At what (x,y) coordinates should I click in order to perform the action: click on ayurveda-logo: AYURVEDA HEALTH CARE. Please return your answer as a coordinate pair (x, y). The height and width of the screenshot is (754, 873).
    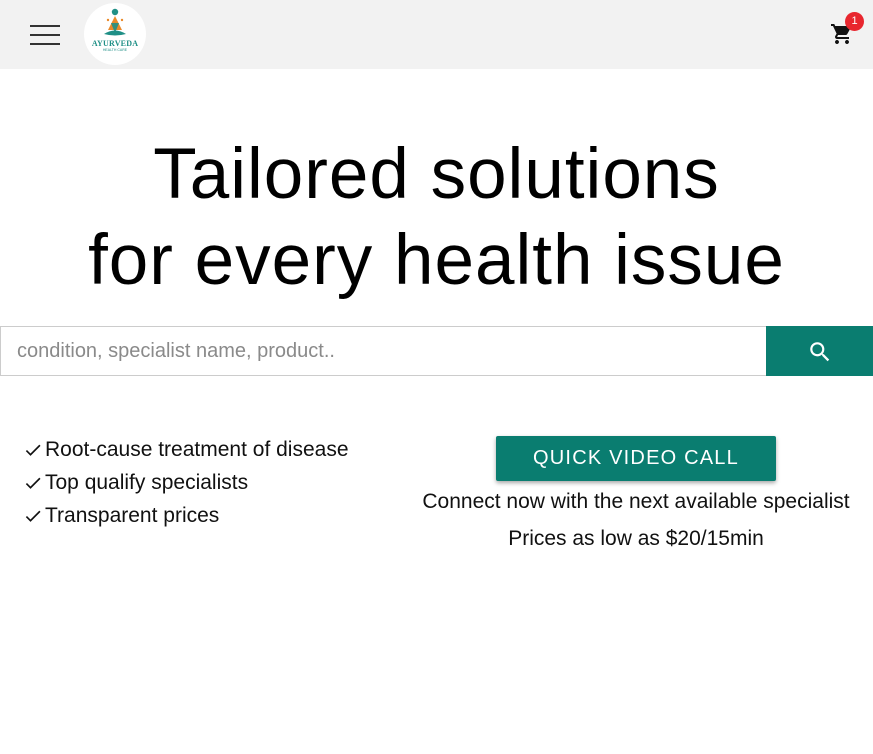
    Looking at the image, I should click on (115, 34).